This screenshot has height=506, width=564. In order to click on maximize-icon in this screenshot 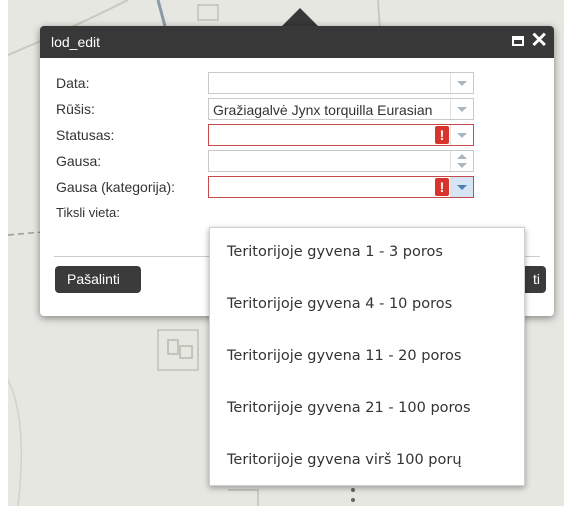, I will do `click(518, 41)`.